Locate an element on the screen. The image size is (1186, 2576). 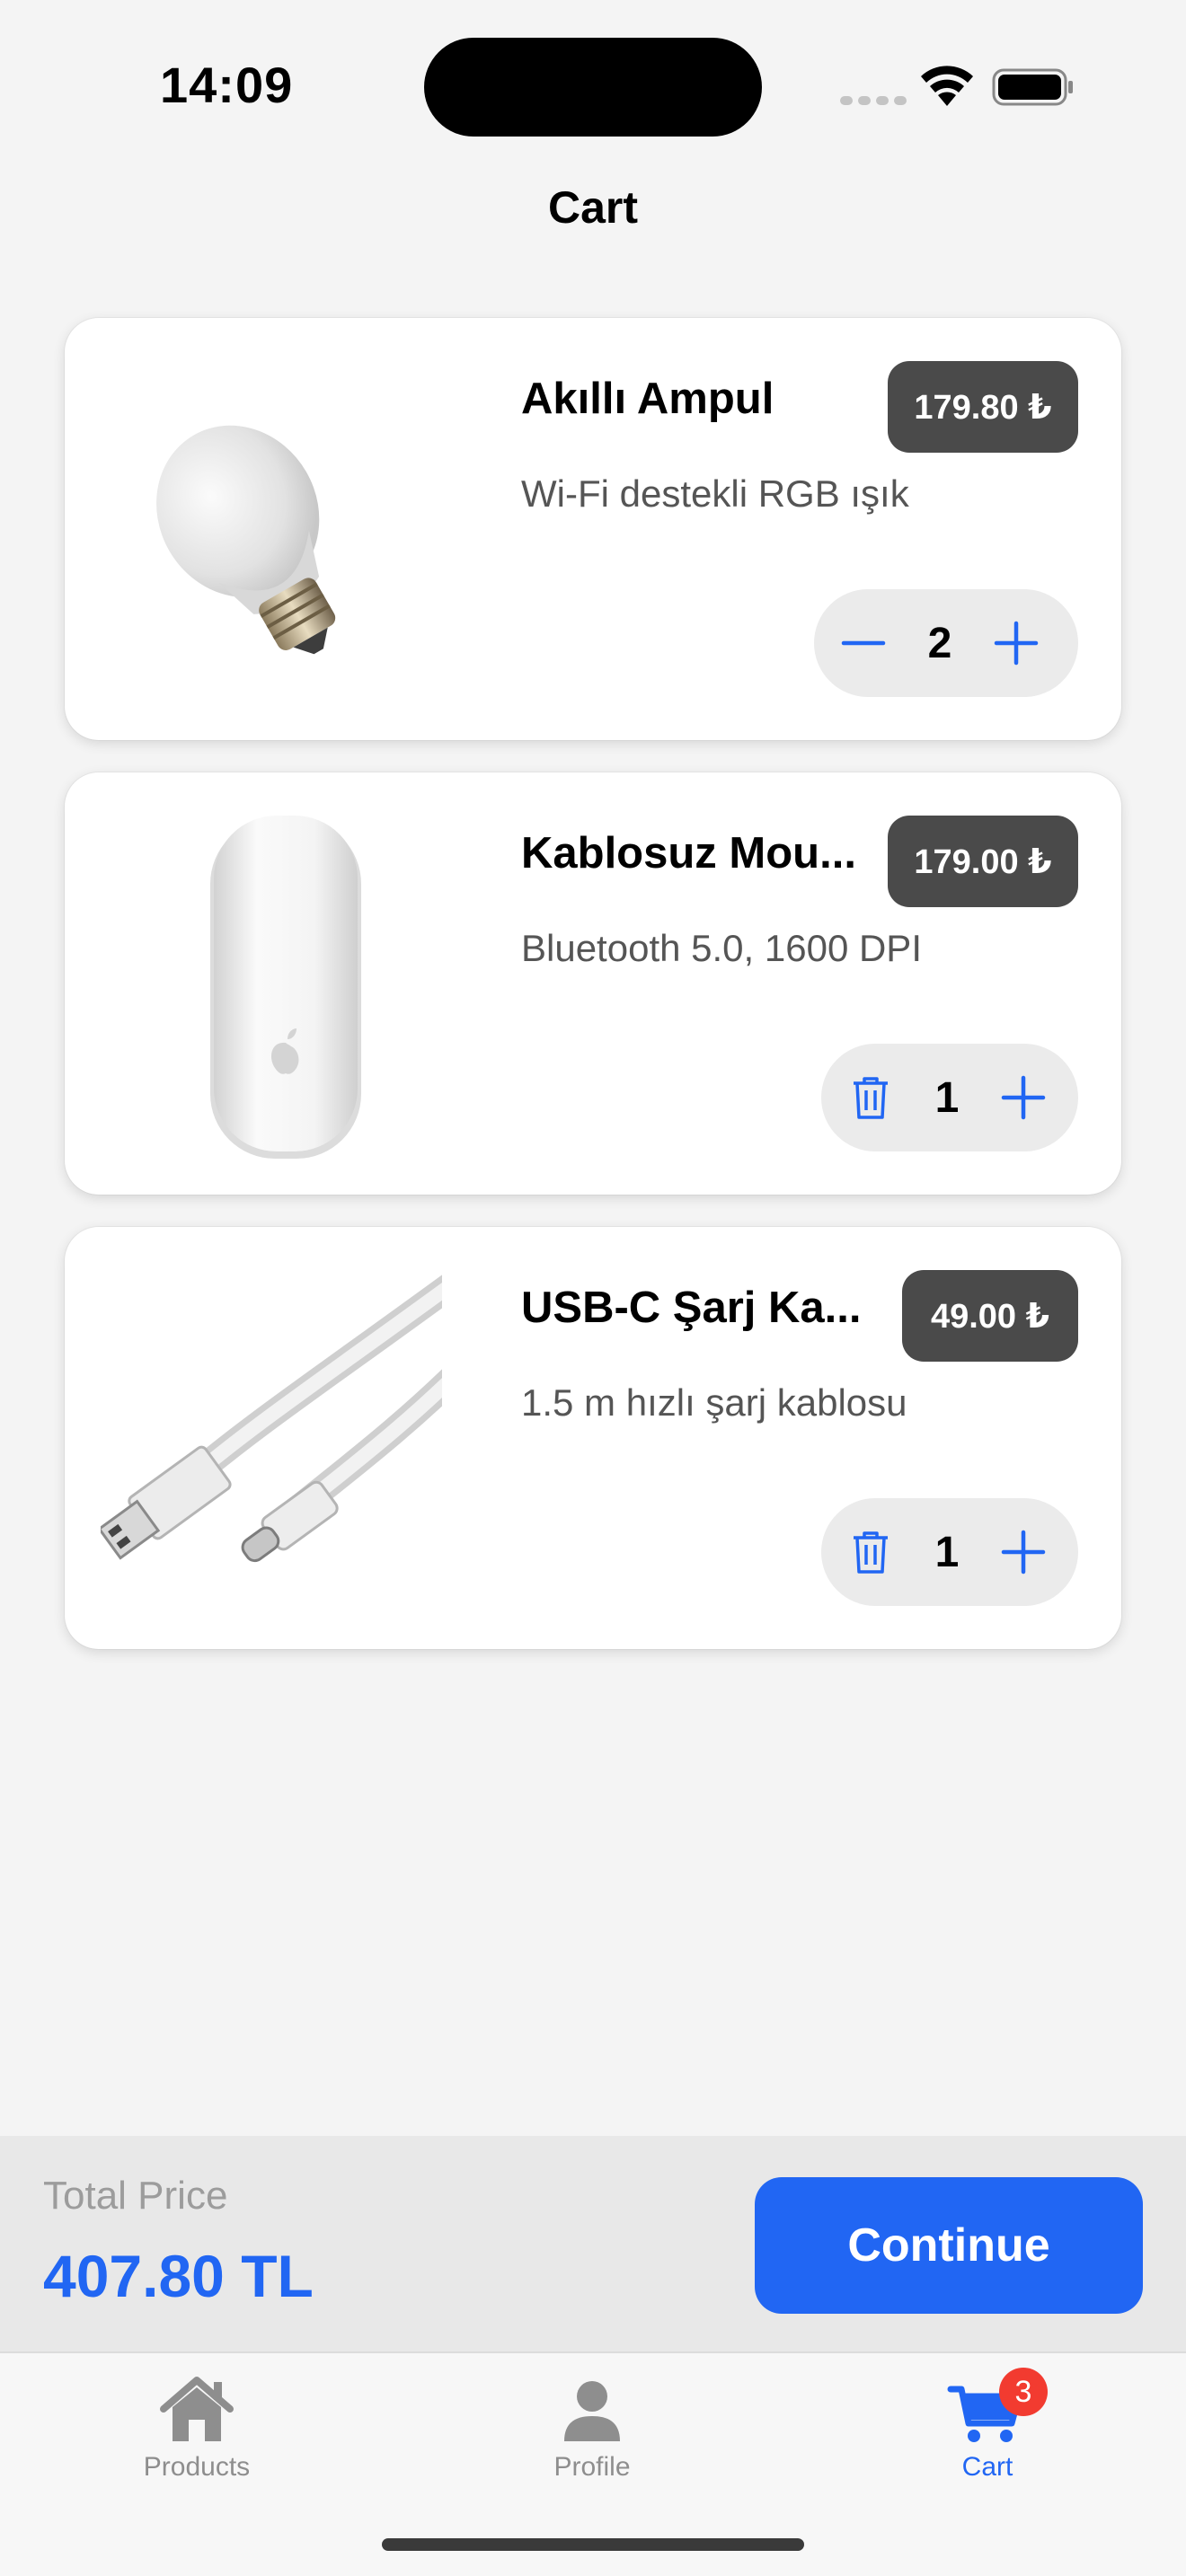
wifi-icon is located at coordinates (947, 86).